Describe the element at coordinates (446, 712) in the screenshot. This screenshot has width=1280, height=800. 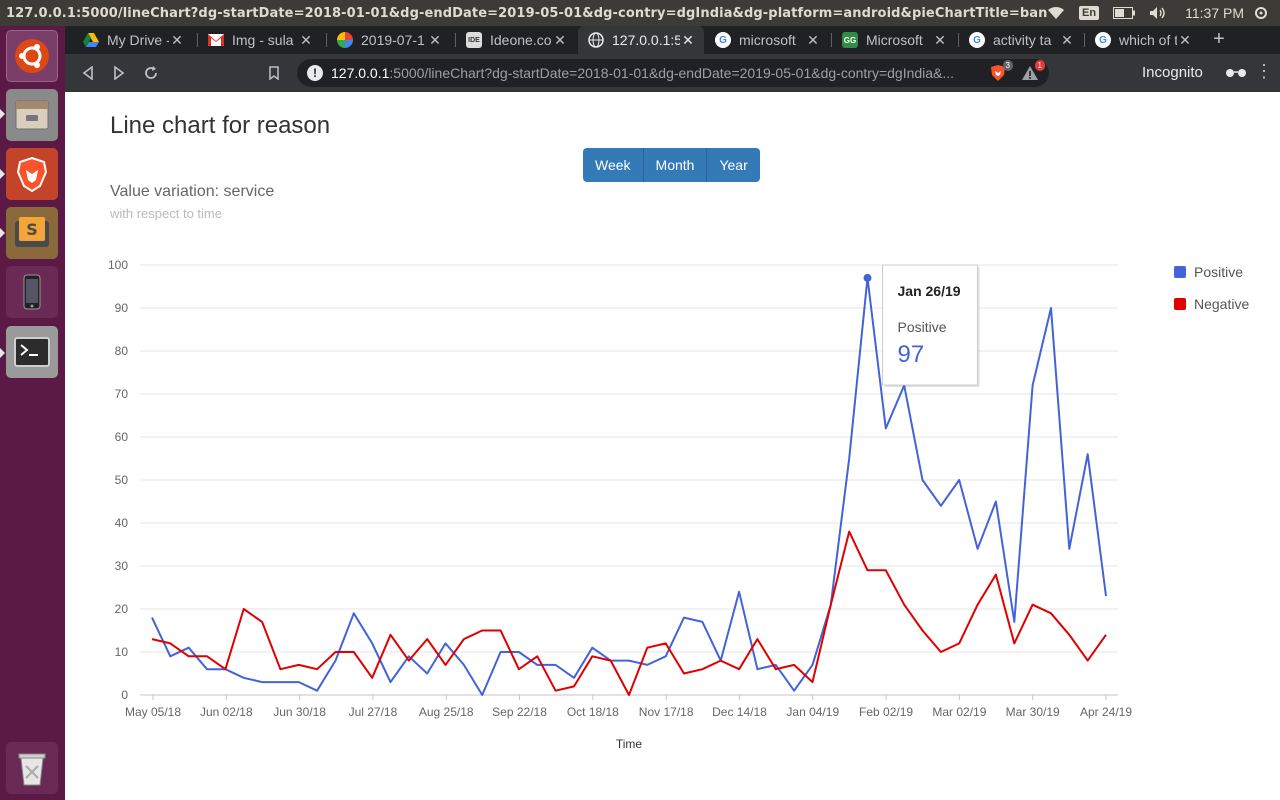
I see `x-tick-label: Aug 25/18` at that location.